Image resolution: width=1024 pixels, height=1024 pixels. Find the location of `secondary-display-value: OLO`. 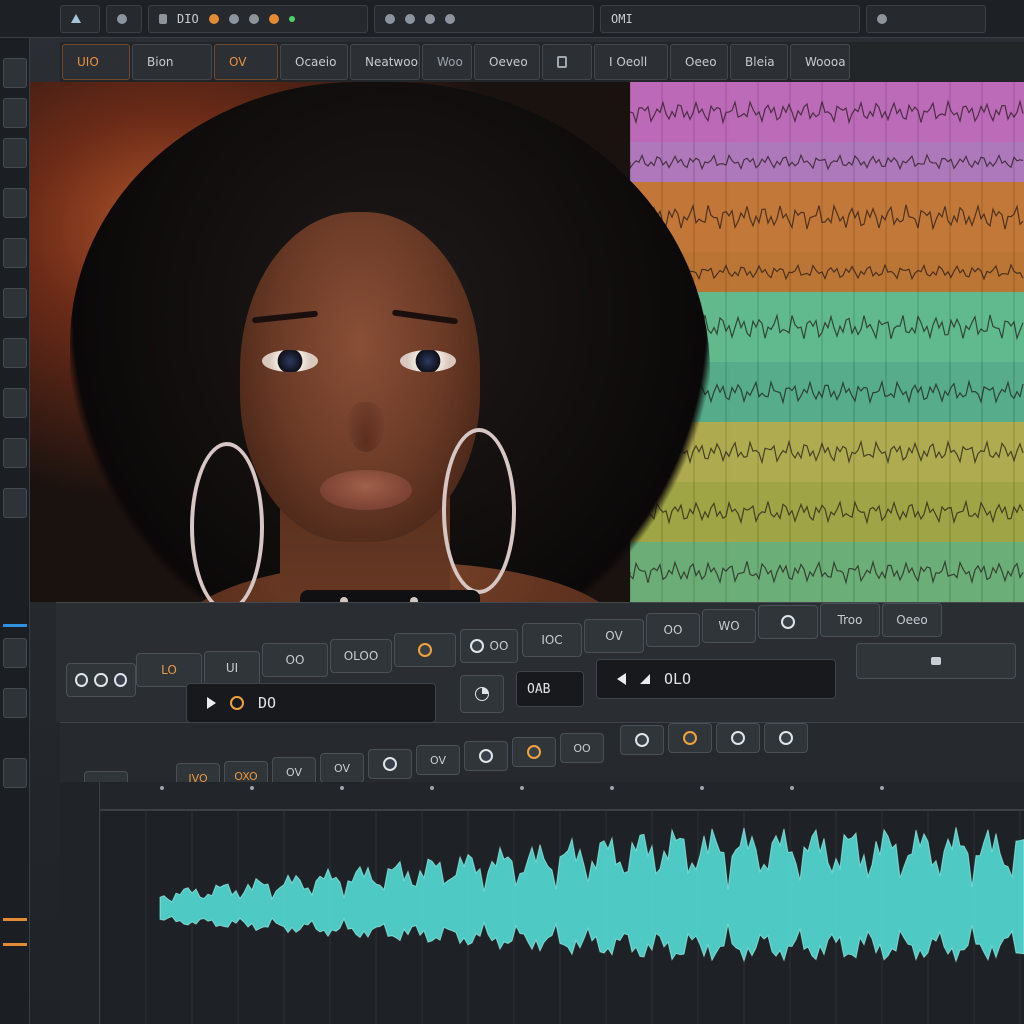

secondary-display-value: OLO is located at coordinates (678, 679).